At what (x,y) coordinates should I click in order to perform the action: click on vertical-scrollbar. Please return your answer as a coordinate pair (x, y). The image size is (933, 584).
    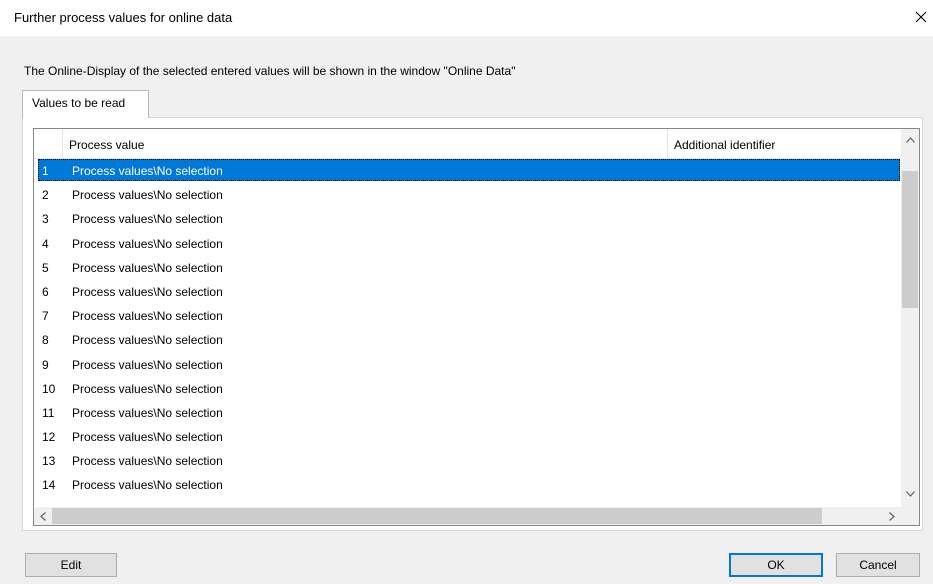
    Looking at the image, I should click on (910, 318).